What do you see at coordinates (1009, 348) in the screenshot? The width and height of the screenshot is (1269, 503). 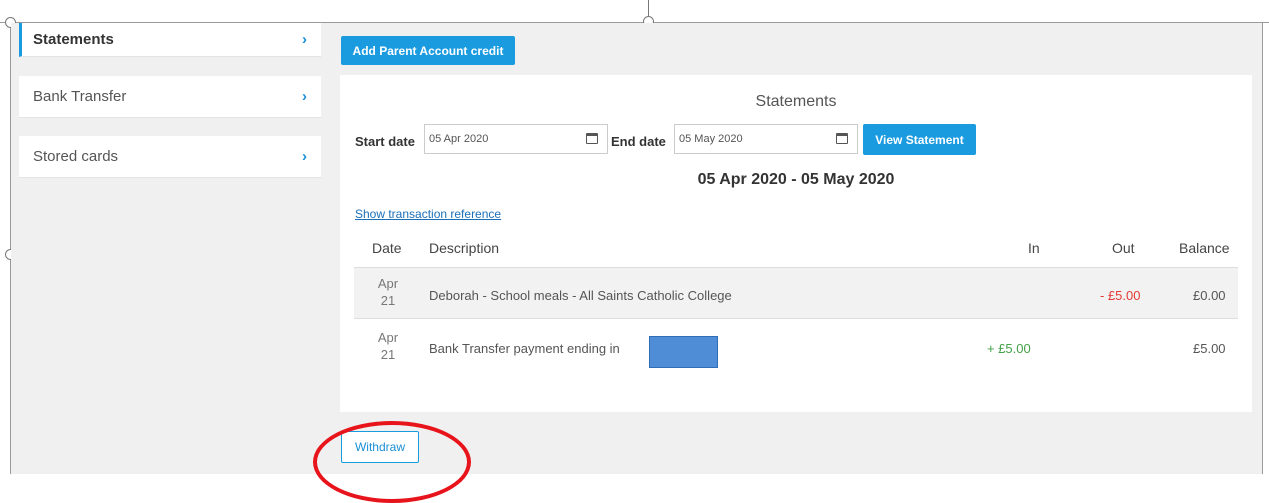 I see `row-in: + £5.00` at bounding box center [1009, 348].